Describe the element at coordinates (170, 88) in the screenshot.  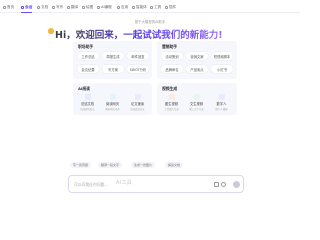
I see `card-title: 视频生成` at that location.